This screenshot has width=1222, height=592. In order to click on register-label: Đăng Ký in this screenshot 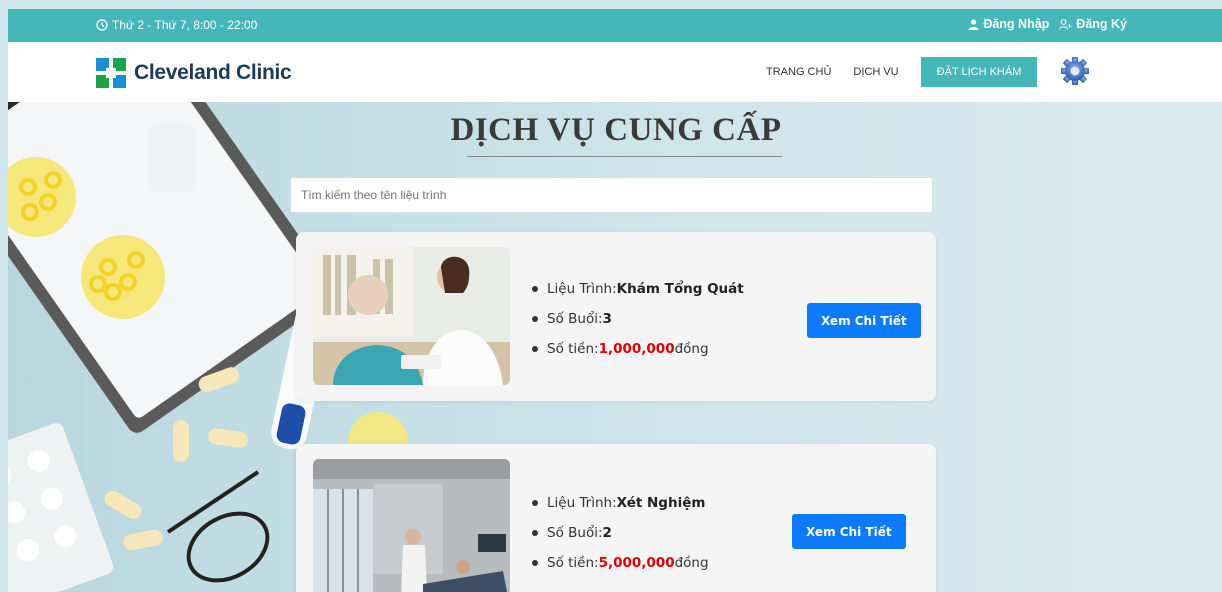, I will do `click(1101, 24)`.